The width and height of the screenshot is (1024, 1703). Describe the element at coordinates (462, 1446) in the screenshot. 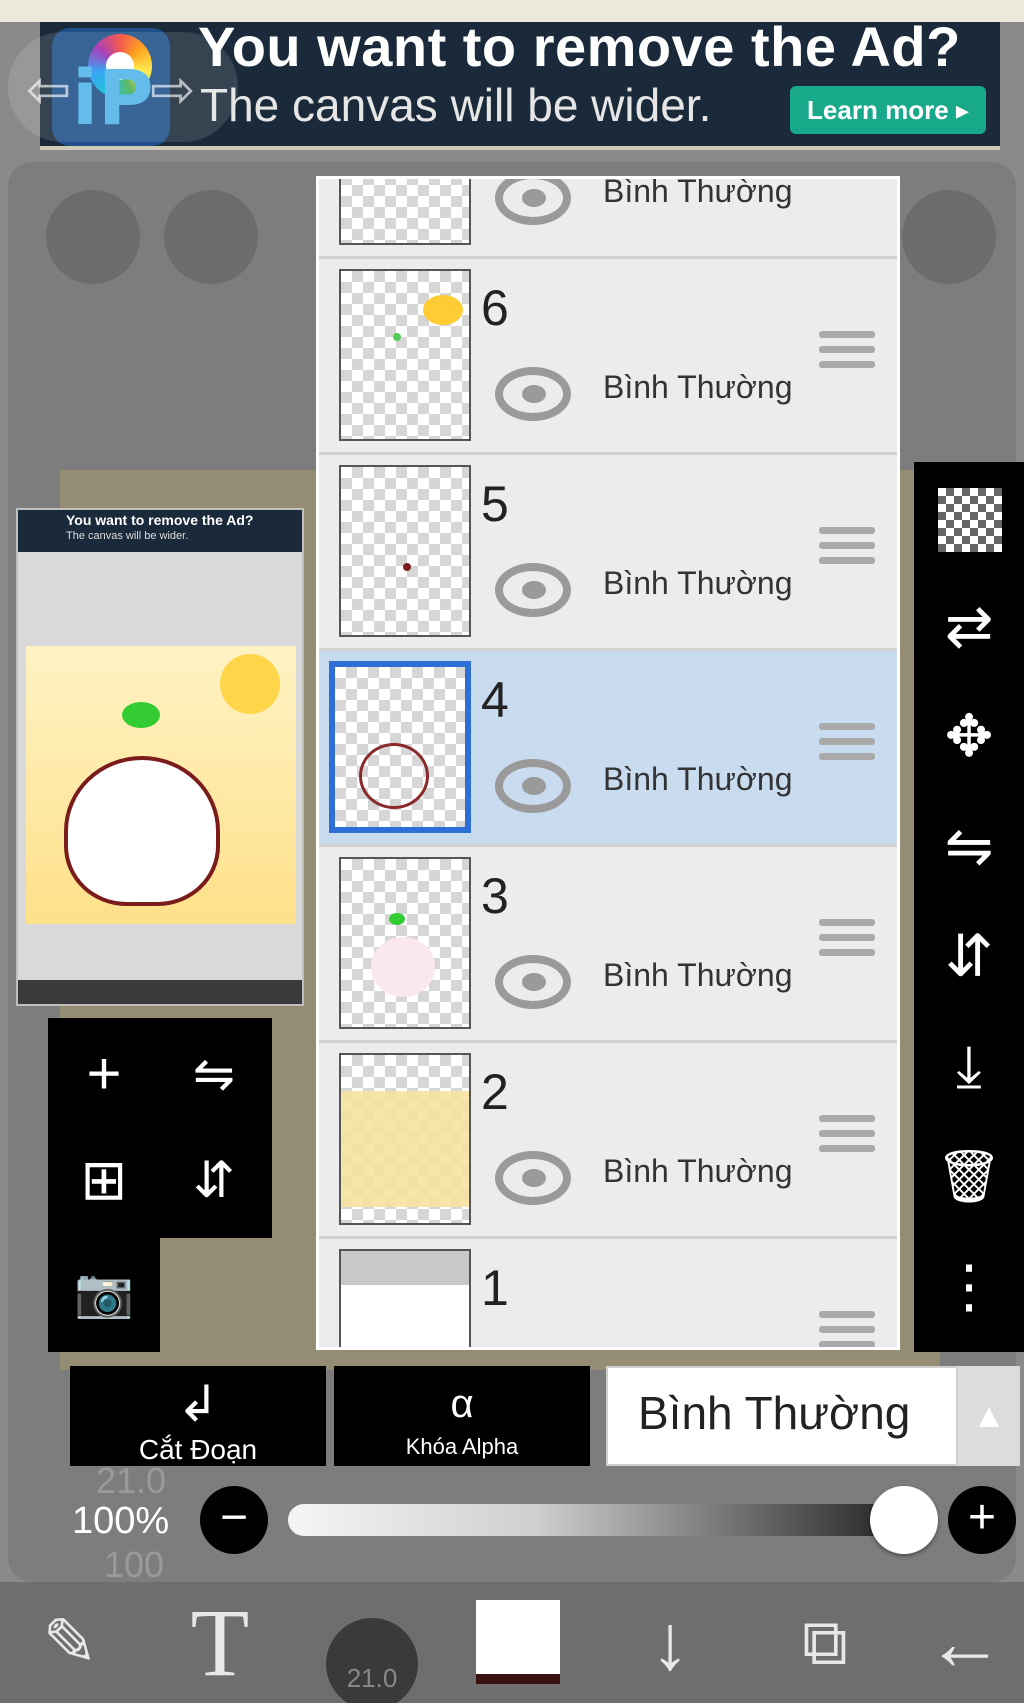

I see `alpha-lock-label: Khóa Alpha` at that location.